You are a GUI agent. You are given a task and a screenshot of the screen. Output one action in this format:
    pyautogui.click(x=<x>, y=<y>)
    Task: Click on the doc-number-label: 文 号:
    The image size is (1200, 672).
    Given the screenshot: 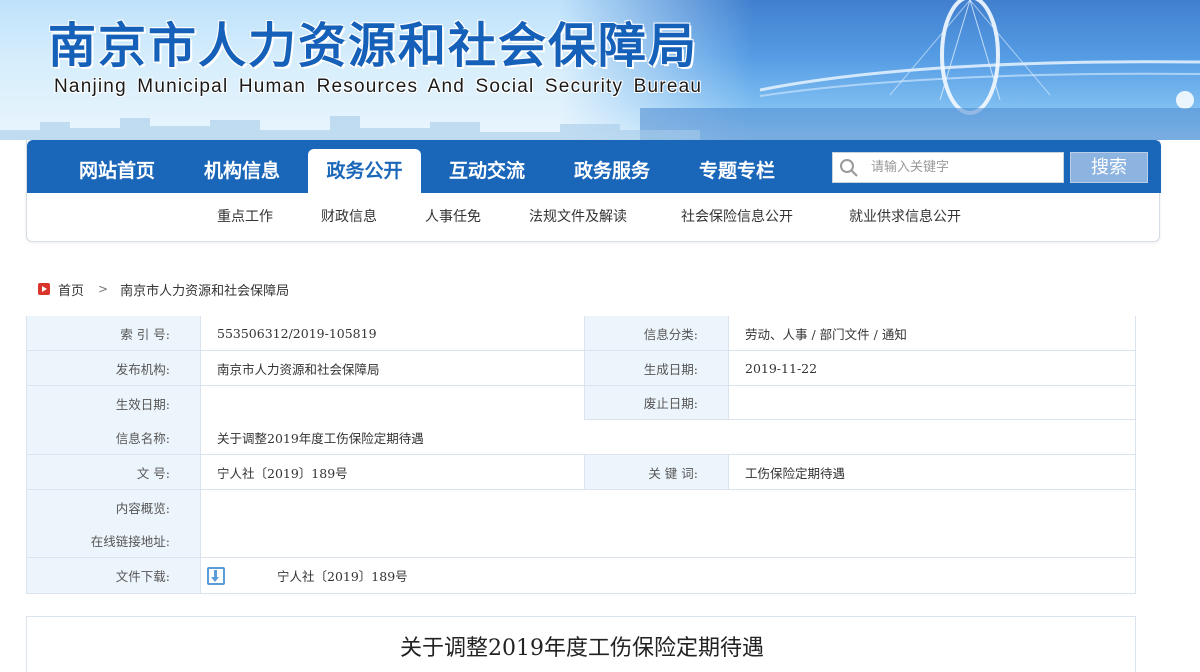 What is the action you would take?
    pyautogui.click(x=114, y=472)
    